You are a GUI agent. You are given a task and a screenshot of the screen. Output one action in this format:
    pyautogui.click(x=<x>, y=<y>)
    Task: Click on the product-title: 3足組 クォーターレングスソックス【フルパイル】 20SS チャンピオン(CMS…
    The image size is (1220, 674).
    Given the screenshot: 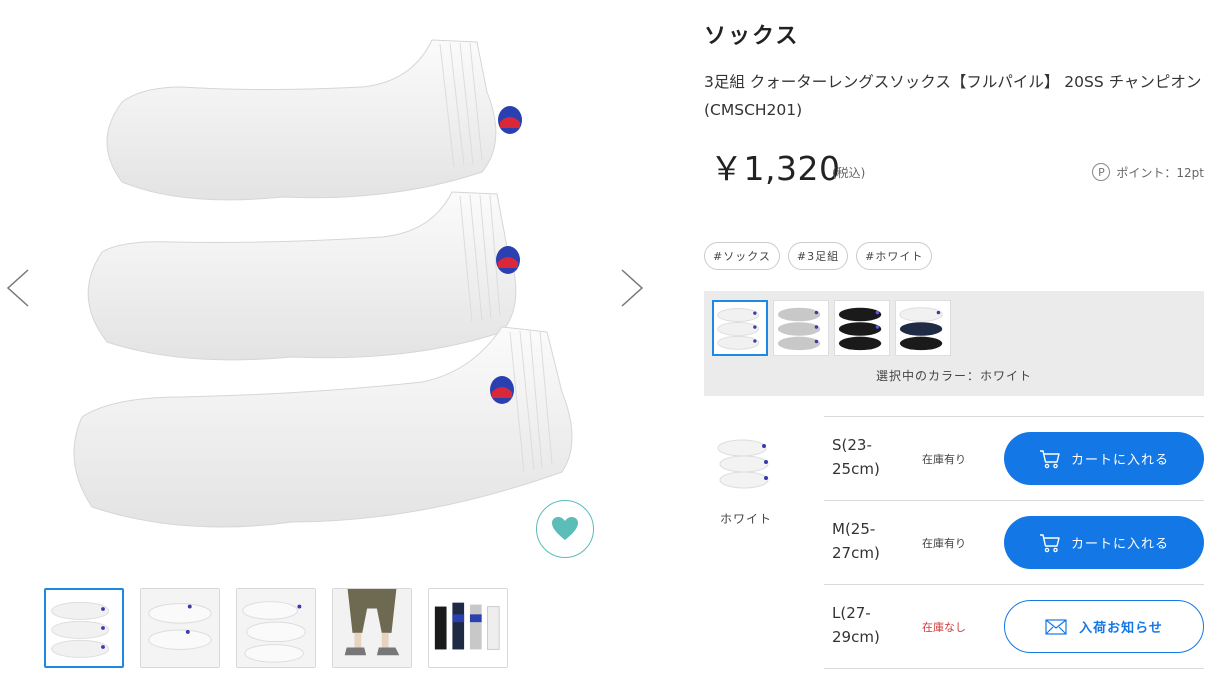 What is the action you would take?
    pyautogui.click(x=953, y=96)
    